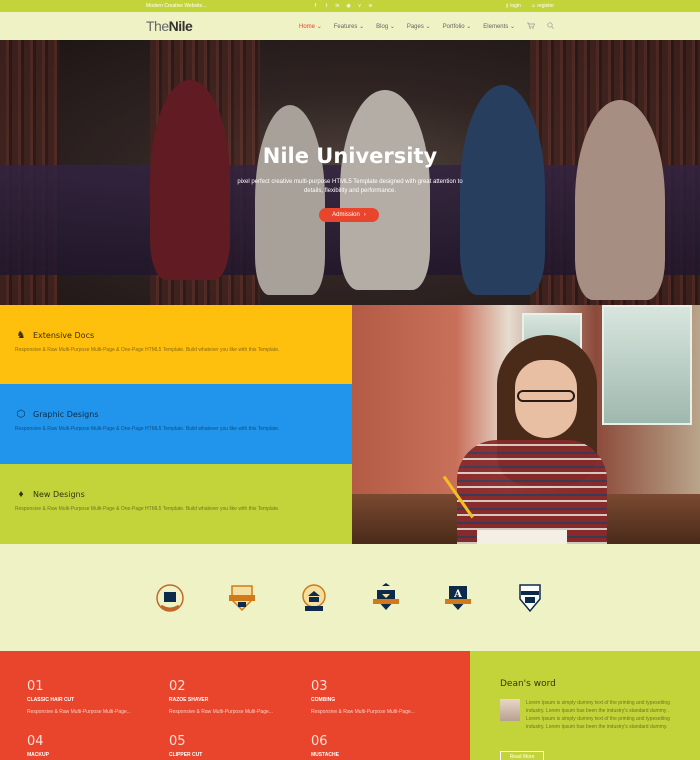 The height and width of the screenshot is (760, 700). What do you see at coordinates (350, 156) in the screenshot?
I see `hero-title: Nile University` at bounding box center [350, 156].